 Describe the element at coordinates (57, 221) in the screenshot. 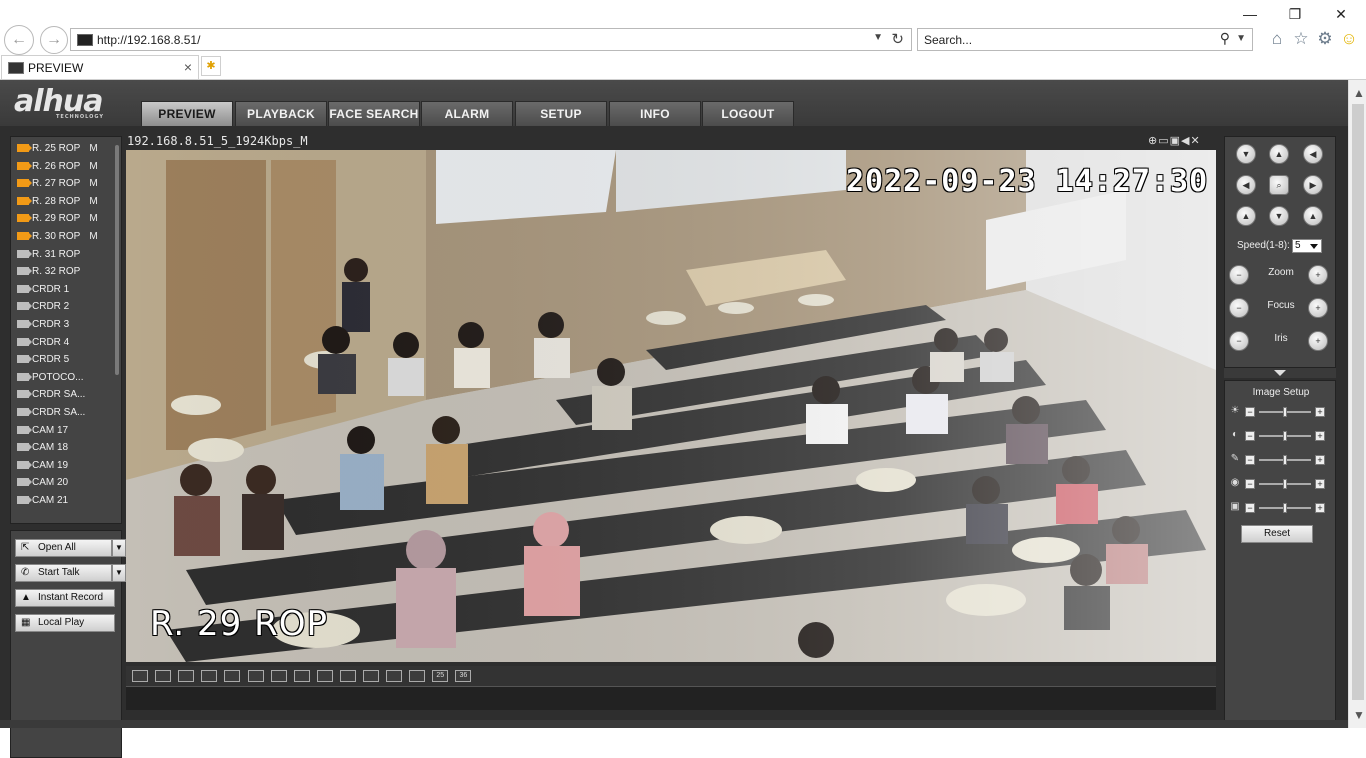

I see `channel-item: R. 29 ROP M` at that location.